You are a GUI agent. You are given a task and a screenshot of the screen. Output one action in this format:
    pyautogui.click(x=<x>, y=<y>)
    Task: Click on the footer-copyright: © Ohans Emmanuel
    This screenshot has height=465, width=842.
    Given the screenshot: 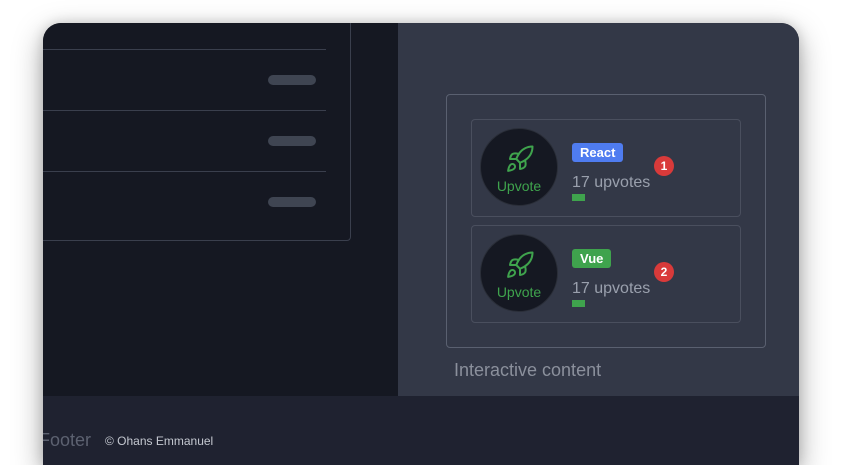 What is the action you would take?
    pyautogui.click(x=159, y=441)
    